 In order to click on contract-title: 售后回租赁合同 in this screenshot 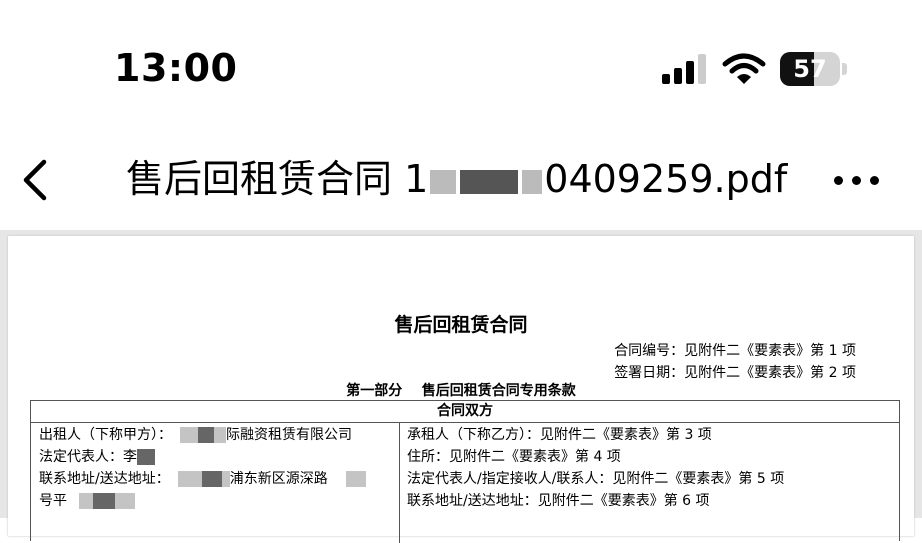, I will do `click(461, 325)`.